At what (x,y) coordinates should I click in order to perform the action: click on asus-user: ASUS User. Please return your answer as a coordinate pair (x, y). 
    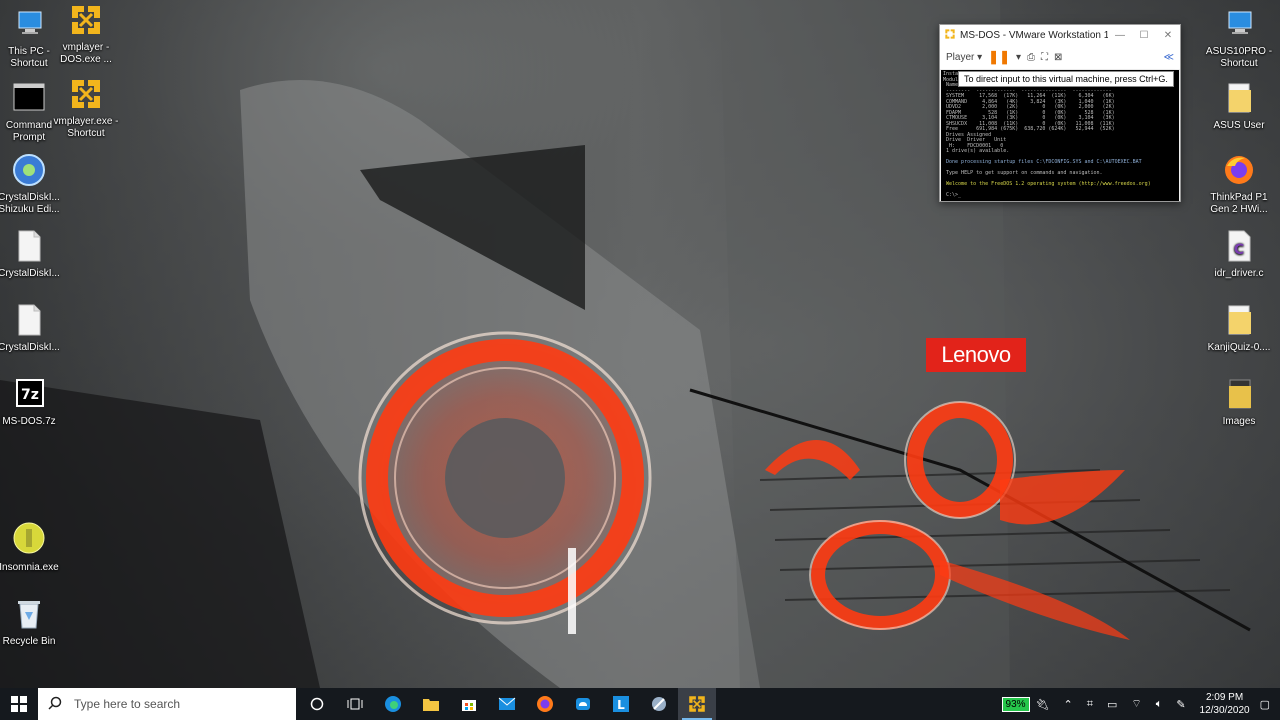
    Looking at the image, I should click on (1239, 106).